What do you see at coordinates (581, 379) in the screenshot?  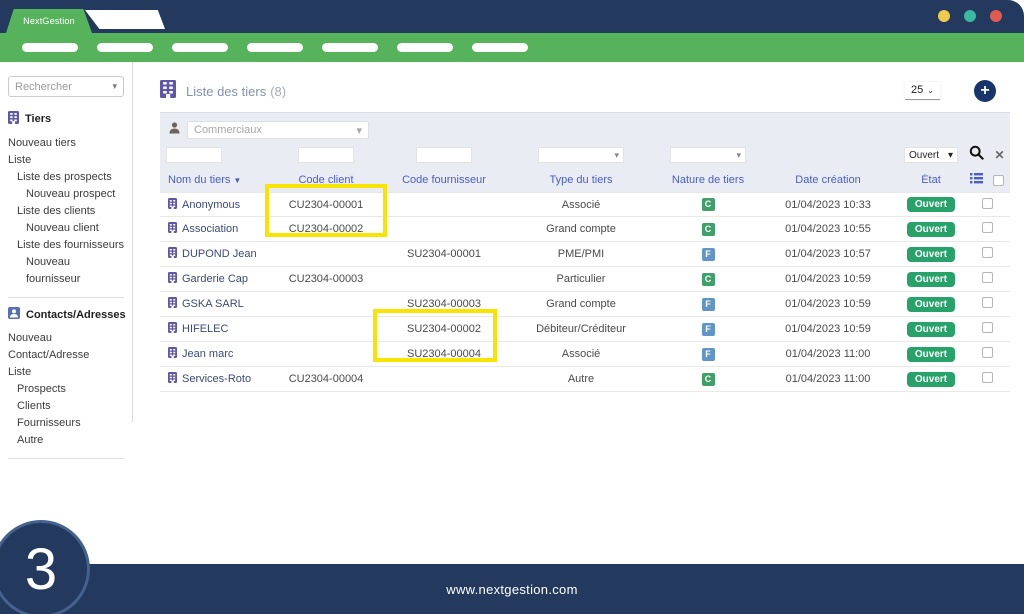 I see `cell-type: Autre` at bounding box center [581, 379].